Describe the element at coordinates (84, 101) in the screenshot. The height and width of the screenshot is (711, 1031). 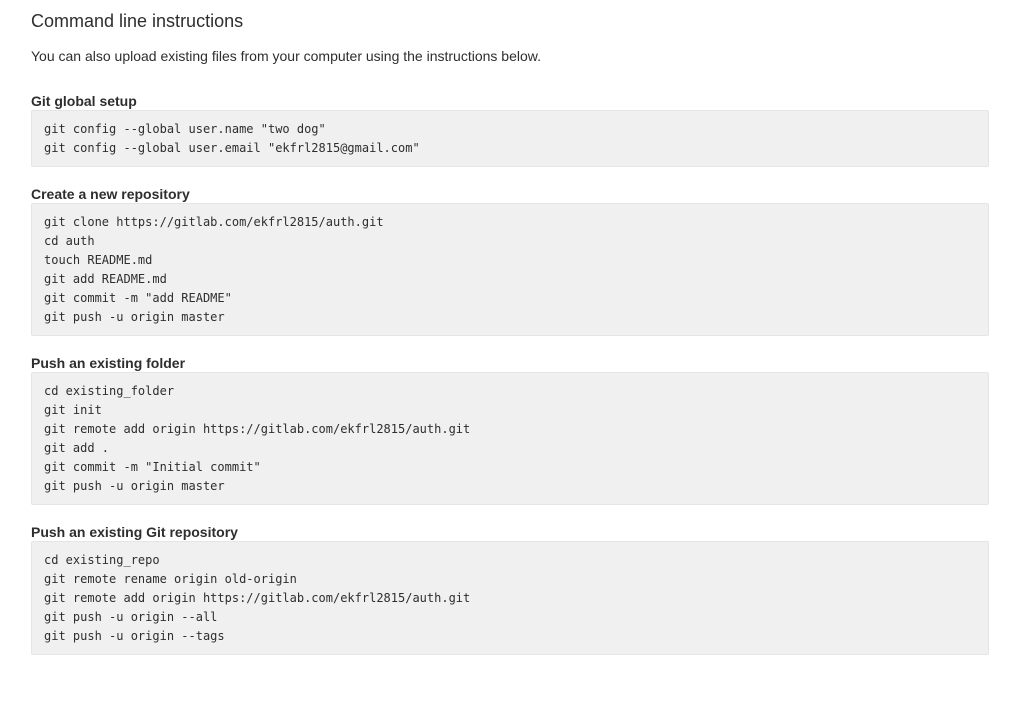
I see `section-title-git-global-setup: Git global setup` at that location.